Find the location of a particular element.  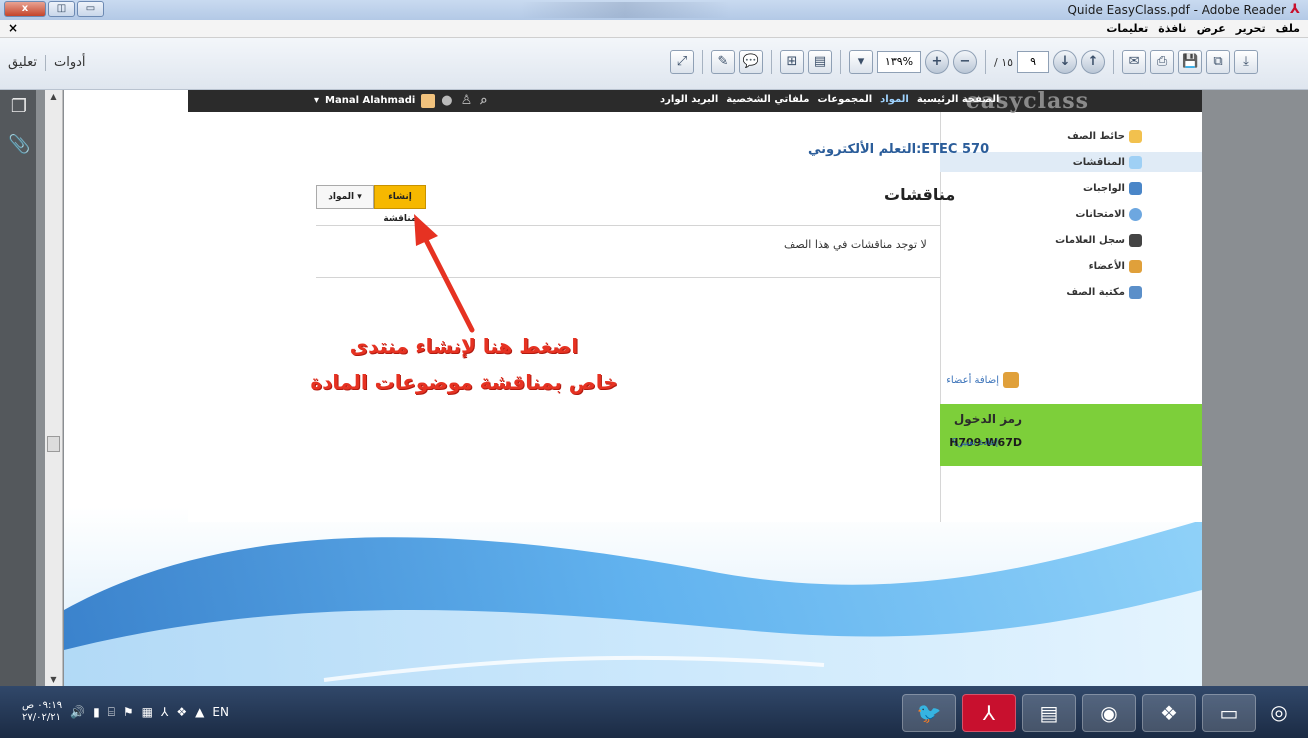

window-title: Quide EasyClass.pdf - Adobe Reader is located at coordinates (1176, 10).